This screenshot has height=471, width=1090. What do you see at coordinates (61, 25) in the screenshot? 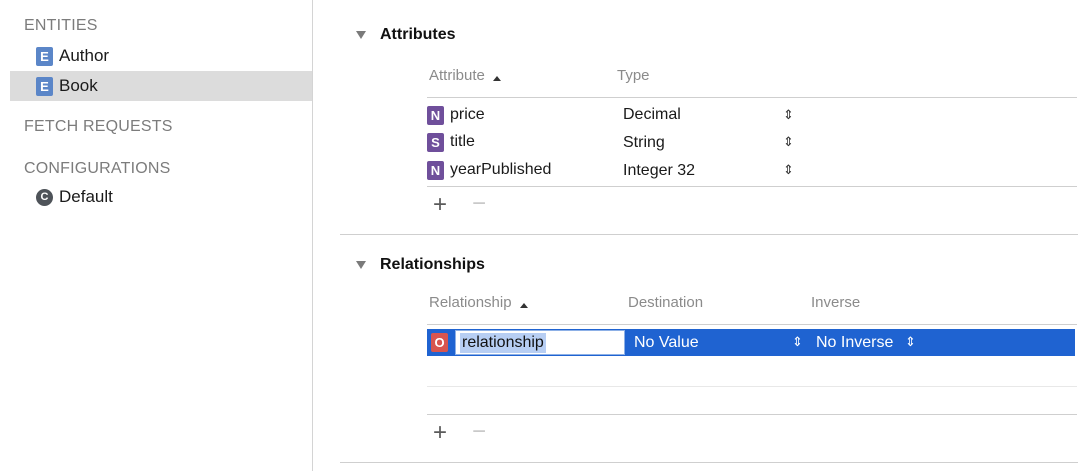
I see `entities-header: ENTITIES` at bounding box center [61, 25].